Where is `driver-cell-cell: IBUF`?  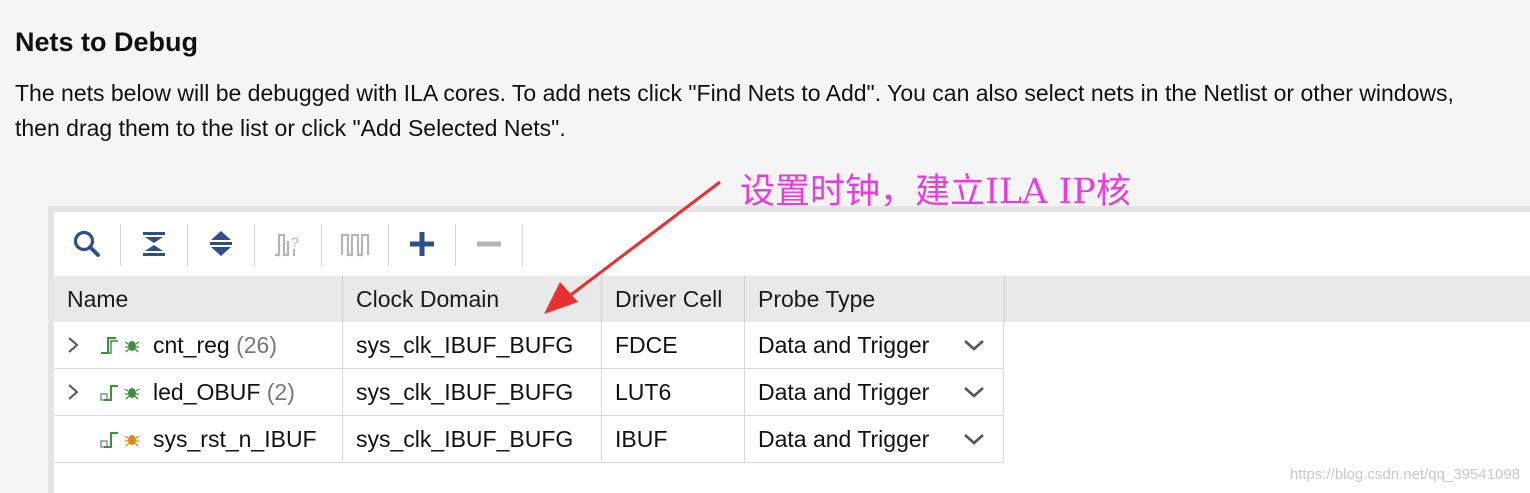 driver-cell-cell: IBUF is located at coordinates (673, 439).